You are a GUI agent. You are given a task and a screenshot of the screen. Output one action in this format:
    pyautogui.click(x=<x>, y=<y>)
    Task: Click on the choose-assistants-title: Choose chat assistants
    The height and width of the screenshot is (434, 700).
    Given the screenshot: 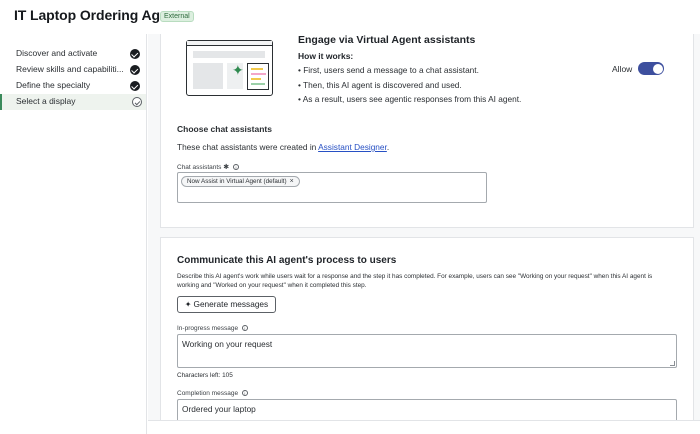 What is the action you would take?
    pyautogui.click(x=224, y=129)
    